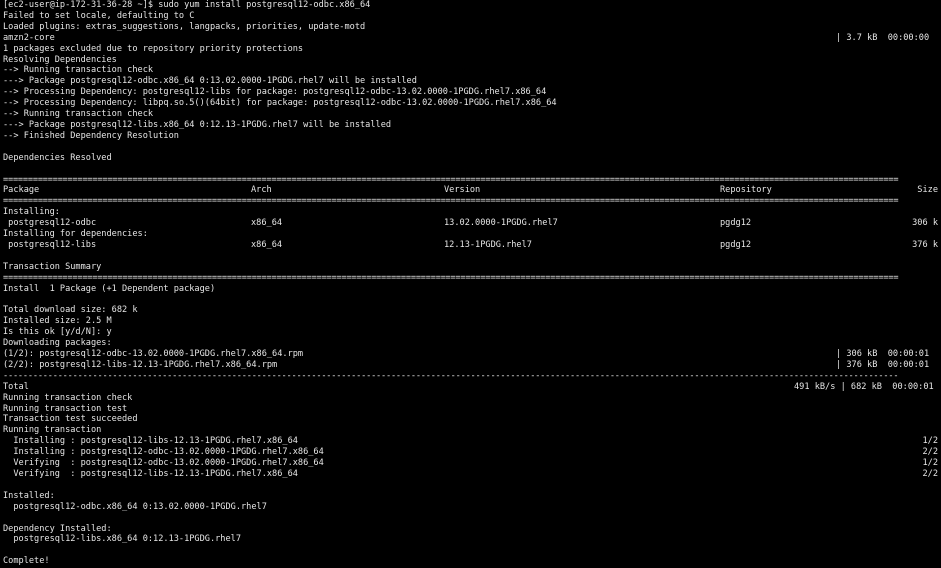 Image resolution: width=941 pixels, height=568 pixels. I want to click on output-line: Failed to set locale, defaulting to C, so click(99, 15).